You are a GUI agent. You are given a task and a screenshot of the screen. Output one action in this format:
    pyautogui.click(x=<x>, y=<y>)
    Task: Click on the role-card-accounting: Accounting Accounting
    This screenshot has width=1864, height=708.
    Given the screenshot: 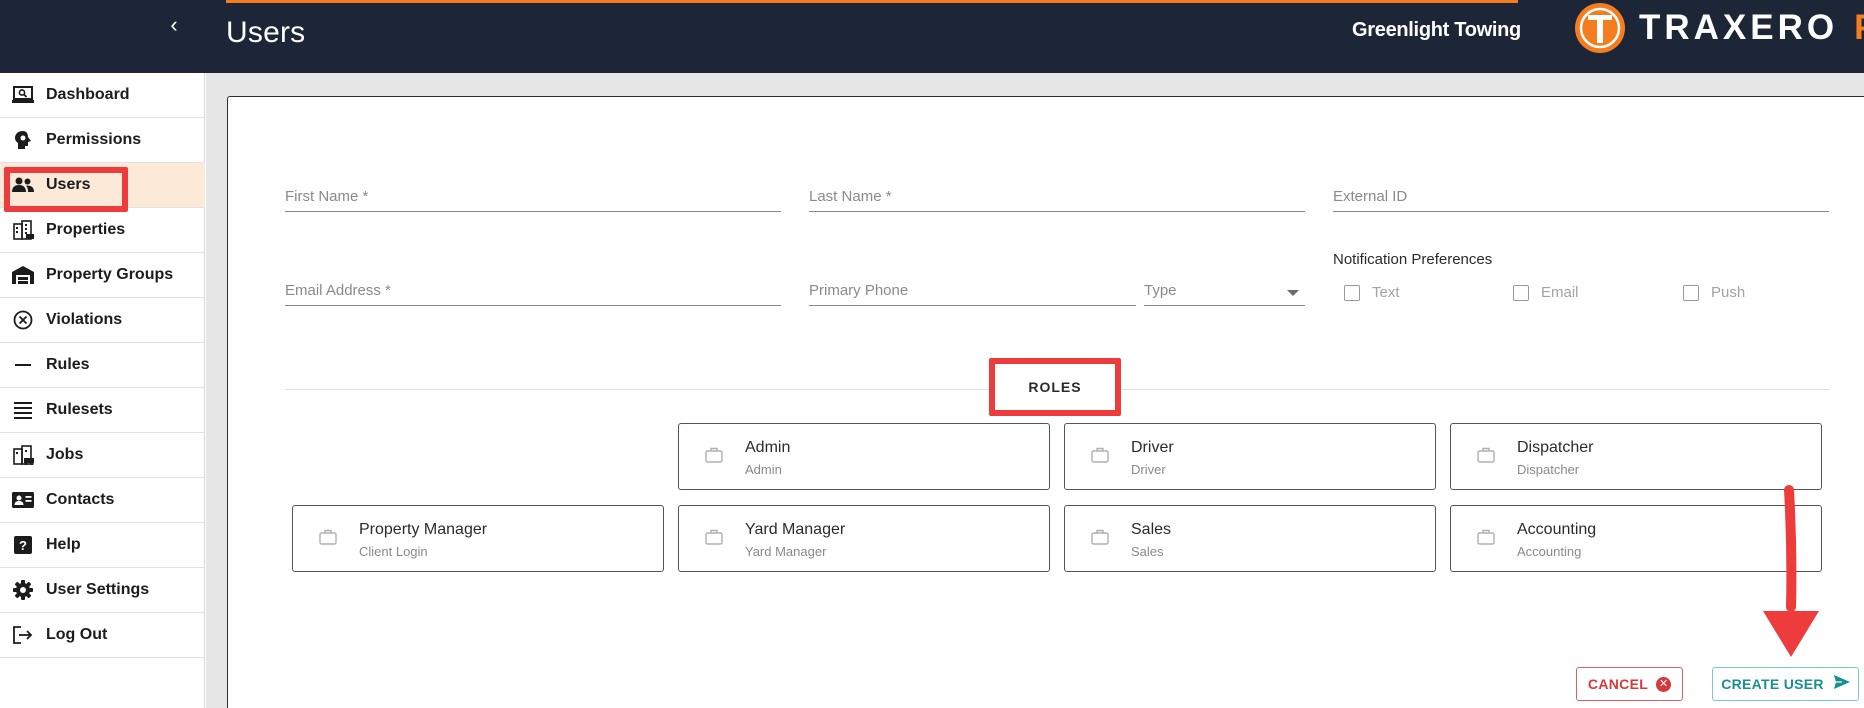 What is the action you would take?
    pyautogui.click(x=1636, y=538)
    